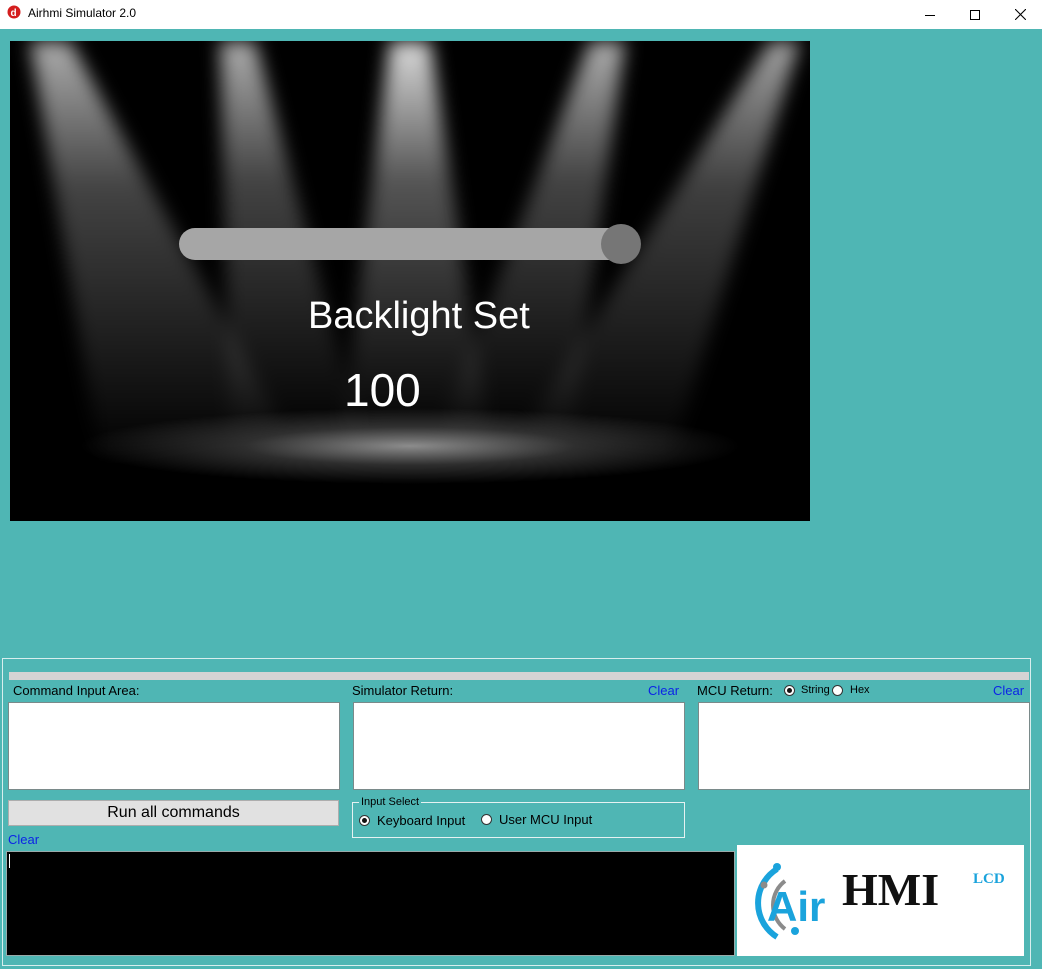 Image resolution: width=1042 pixels, height=969 pixels. I want to click on text-cursor, so click(9, 861).